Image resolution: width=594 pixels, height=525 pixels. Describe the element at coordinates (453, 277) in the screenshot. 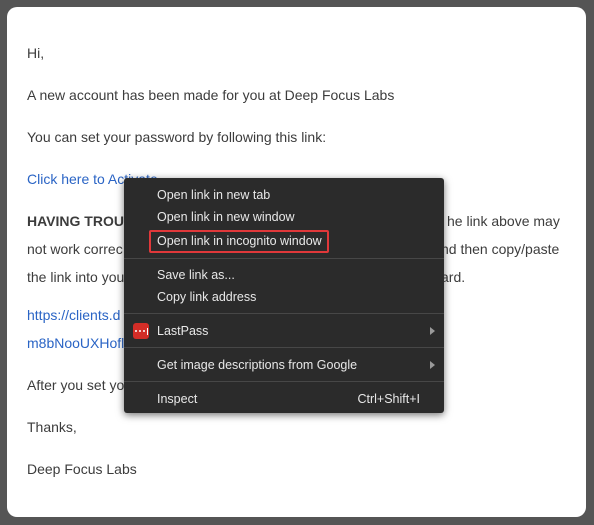

I see `trouble-text-right-3: ard.` at that location.